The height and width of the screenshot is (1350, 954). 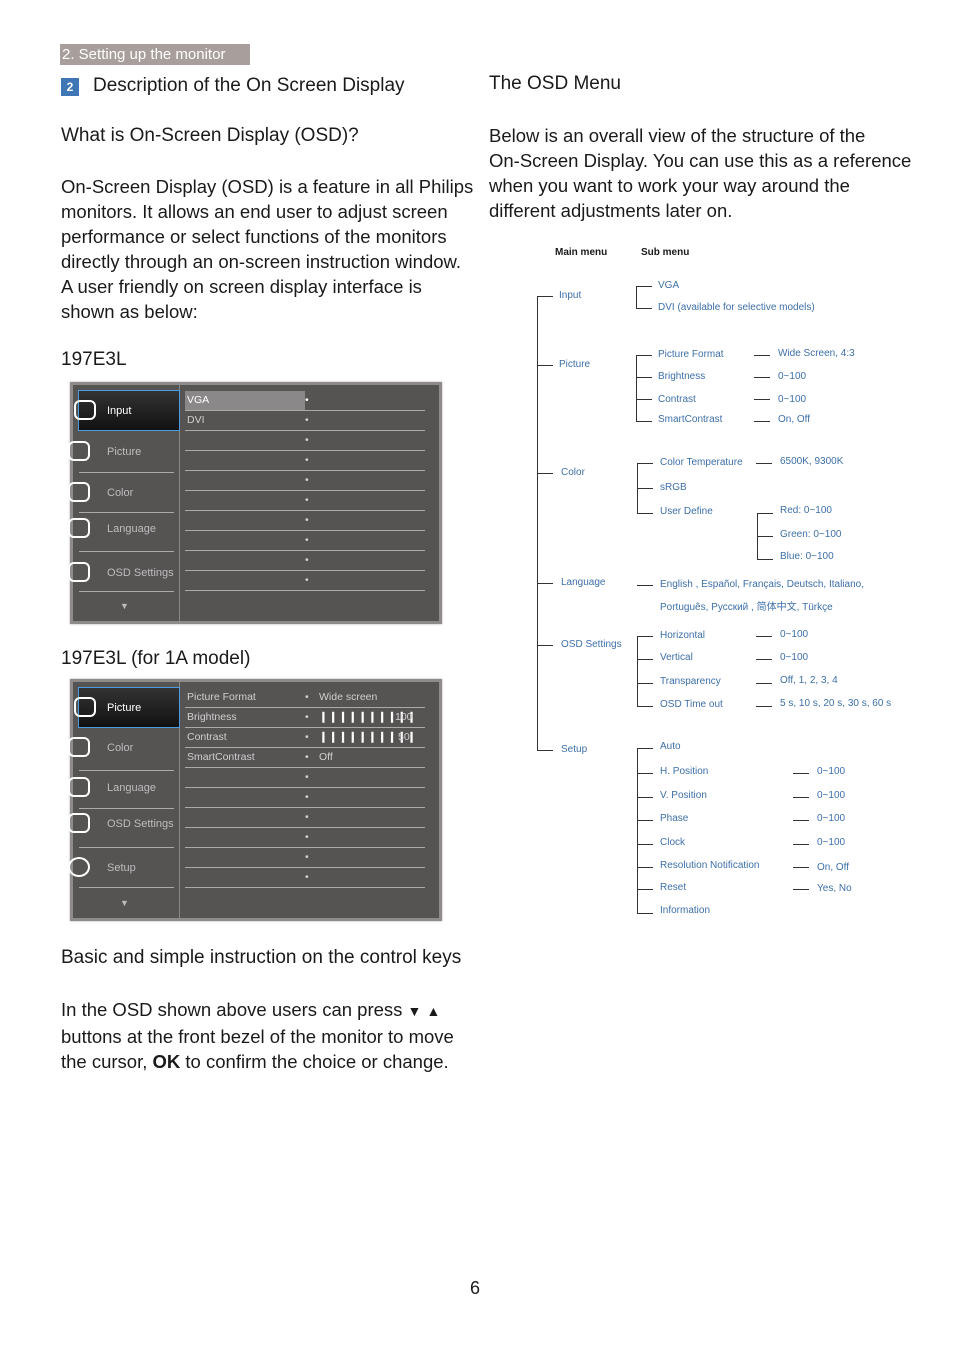 I want to click on tree-sub-item: Phase, so click(x=674, y=818).